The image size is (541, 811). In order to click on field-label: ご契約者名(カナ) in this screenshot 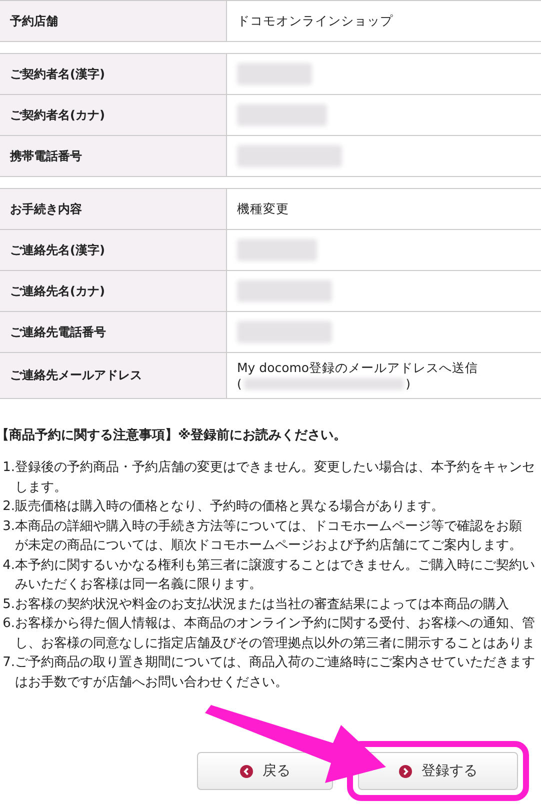, I will do `click(113, 115)`.